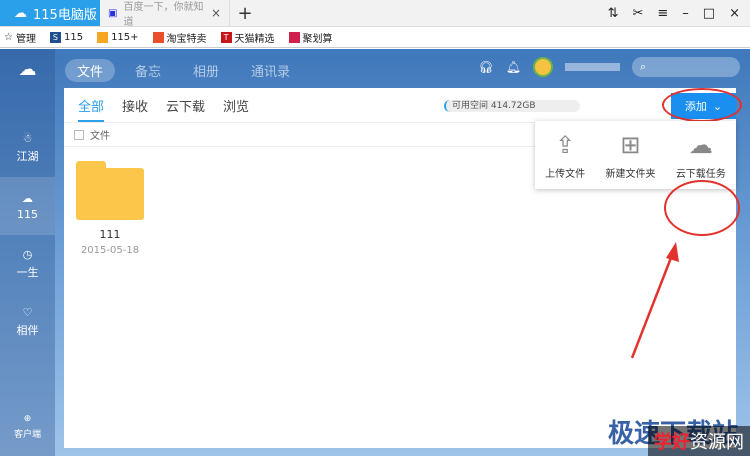 Image resolution: width=750 pixels, height=456 pixels. I want to click on tab-baidu: ▣ 百度一下，你就知道 ×, so click(165, 14).